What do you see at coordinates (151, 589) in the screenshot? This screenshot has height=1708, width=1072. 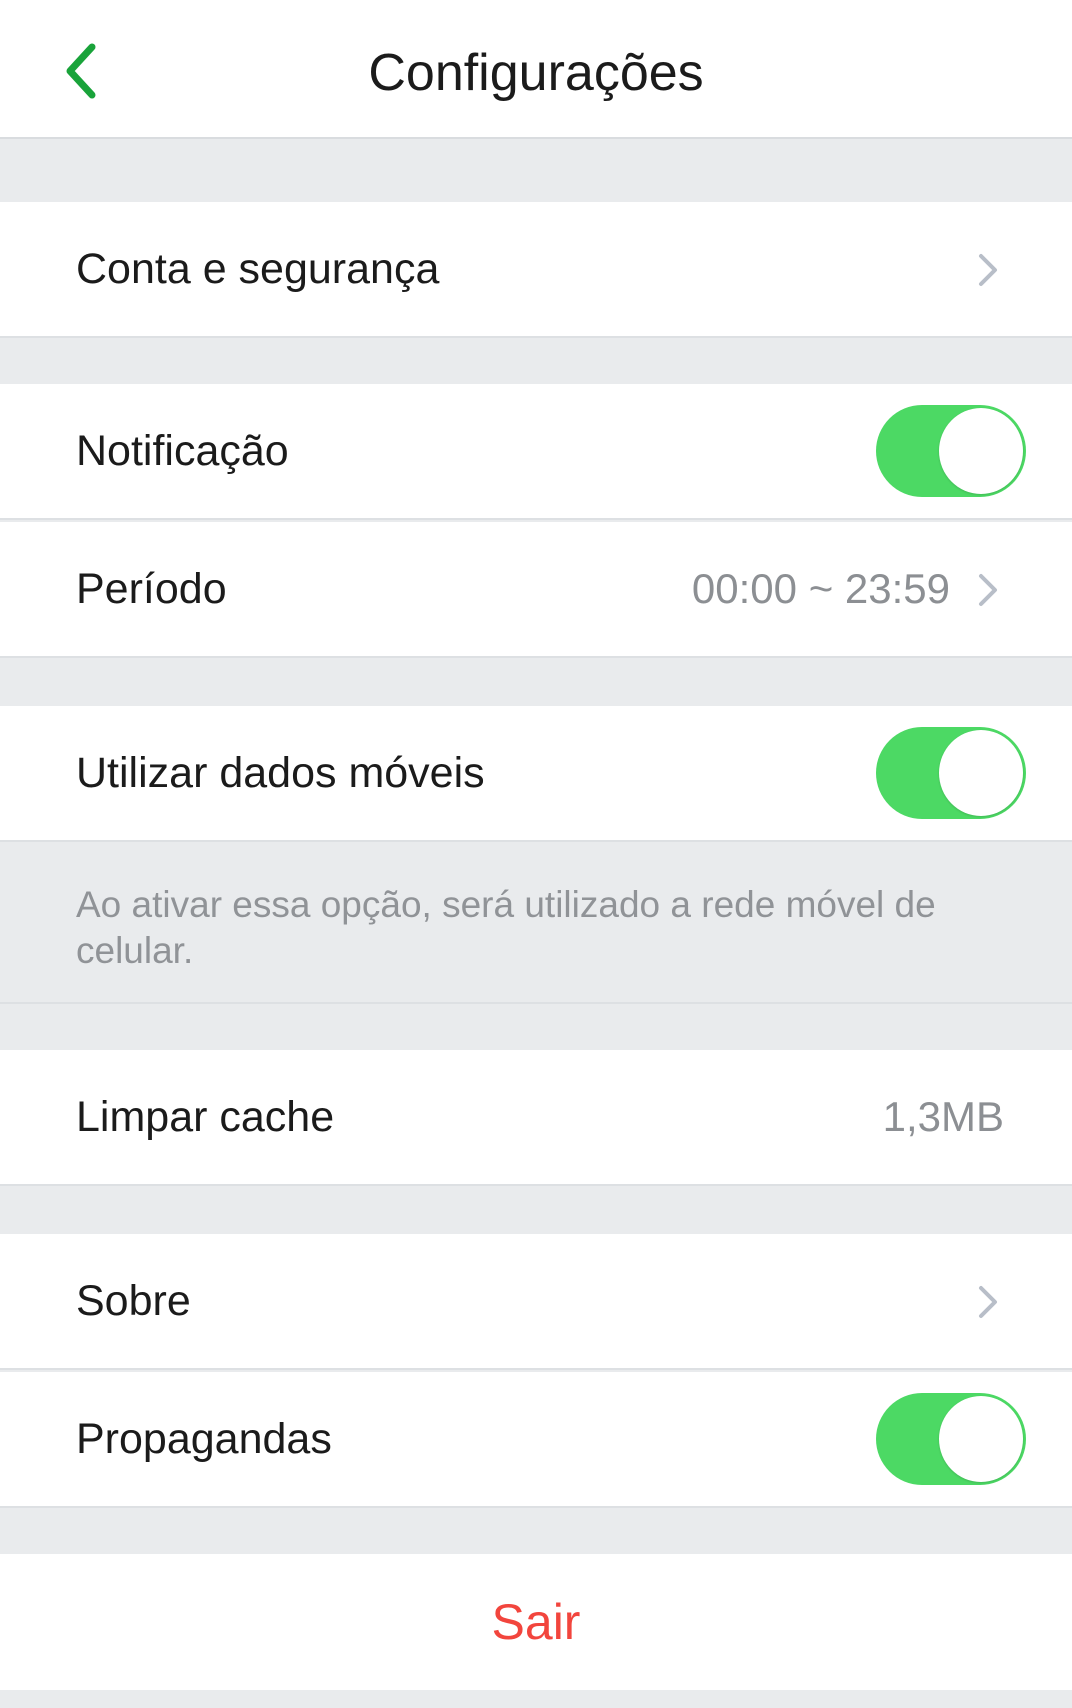 I see `settings-item-label: Período` at bounding box center [151, 589].